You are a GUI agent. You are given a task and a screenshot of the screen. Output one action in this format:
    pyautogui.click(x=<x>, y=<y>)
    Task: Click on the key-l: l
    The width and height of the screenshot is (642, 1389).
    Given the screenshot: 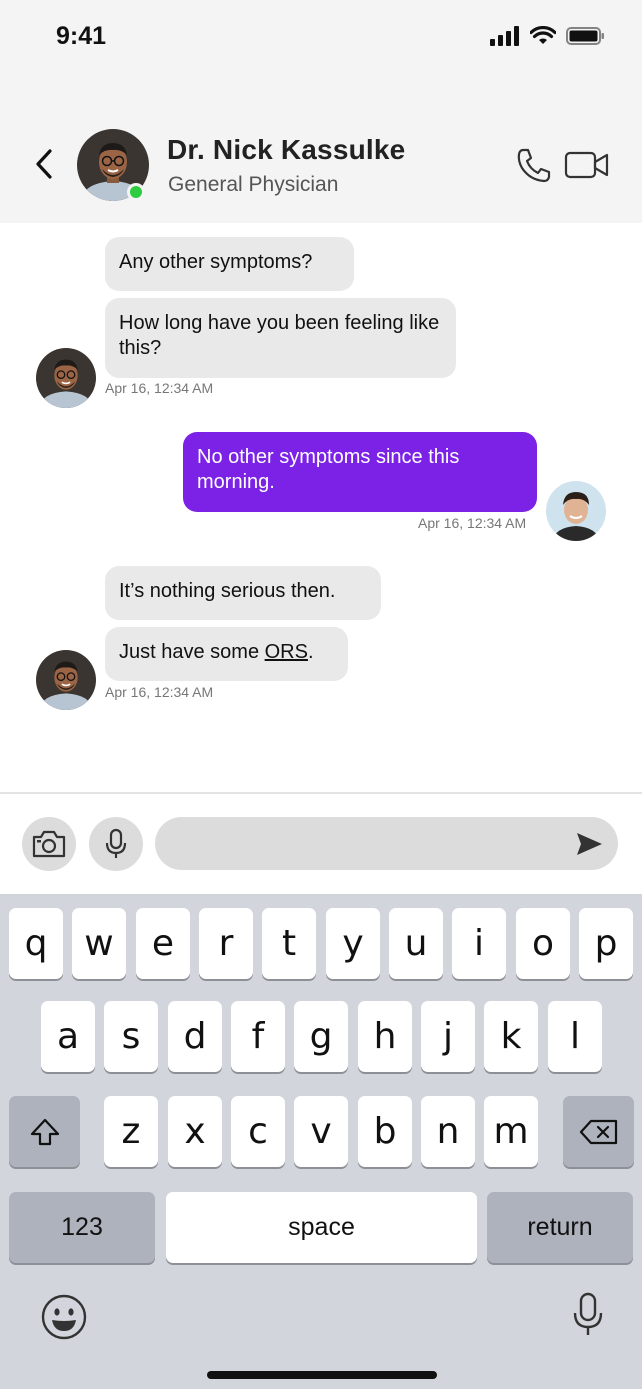 What is the action you would take?
    pyautogui.click(x=575, y=1036)
    